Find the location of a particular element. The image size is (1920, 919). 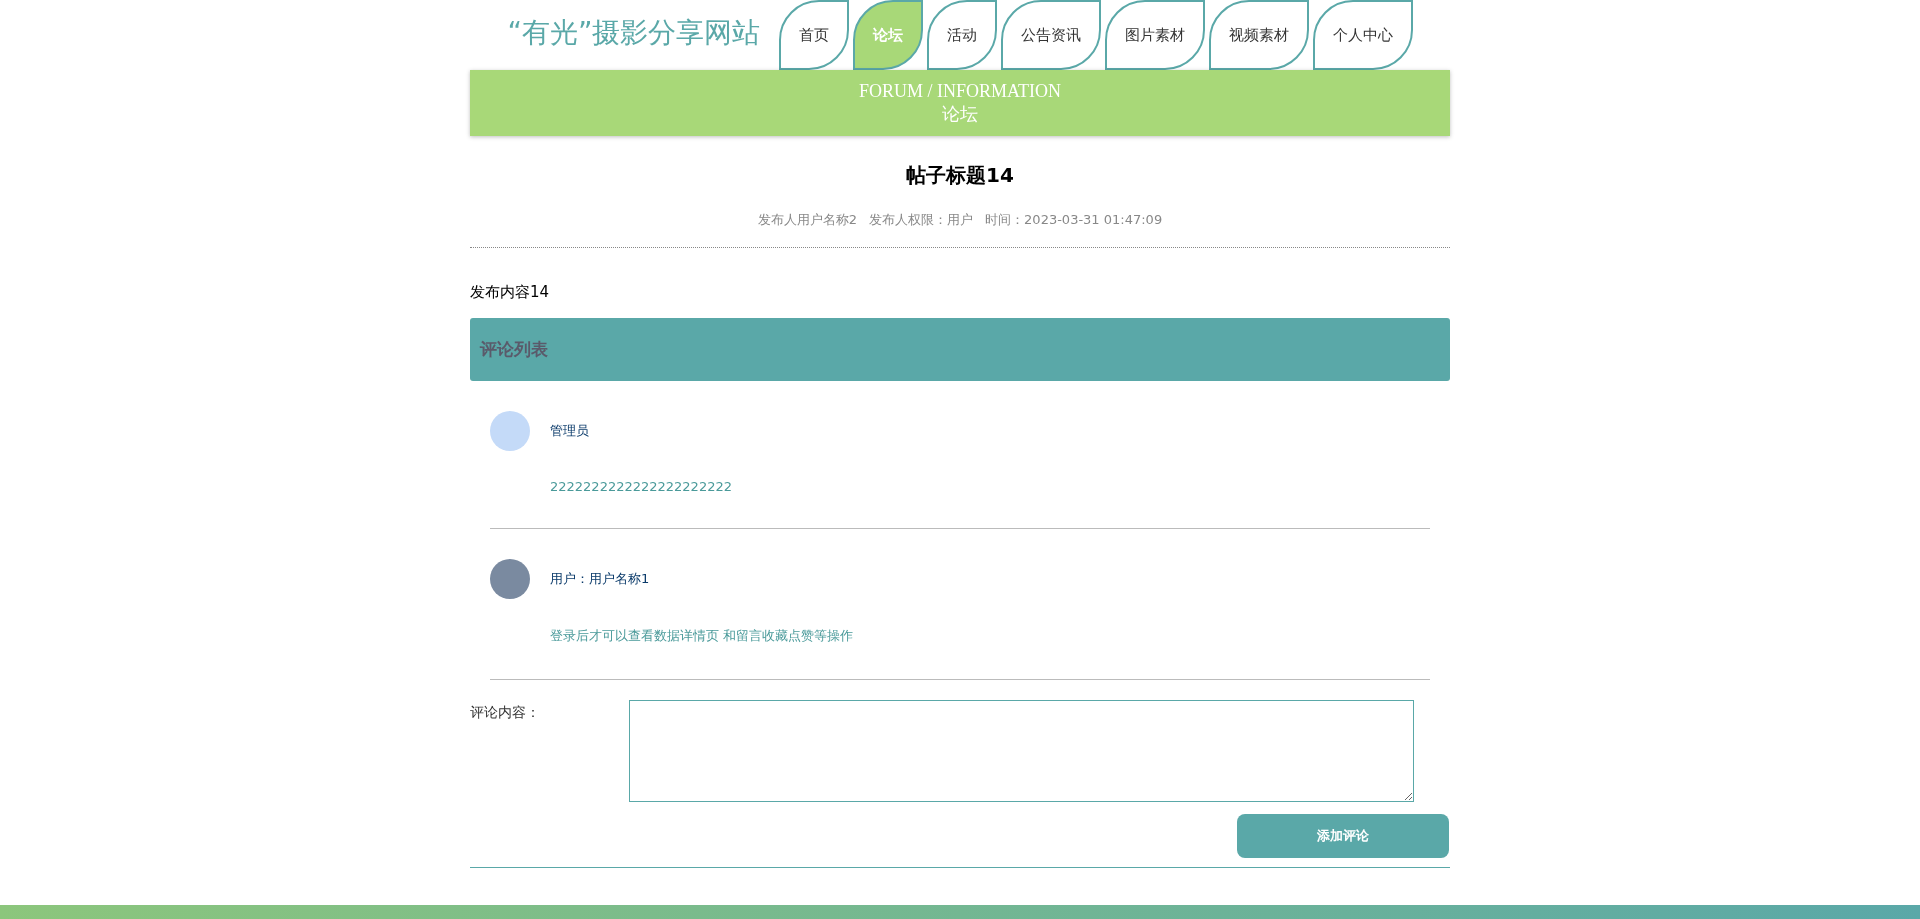

banner-subtitle: FORUM / INFORMATION is located at coordinates (960, 91).